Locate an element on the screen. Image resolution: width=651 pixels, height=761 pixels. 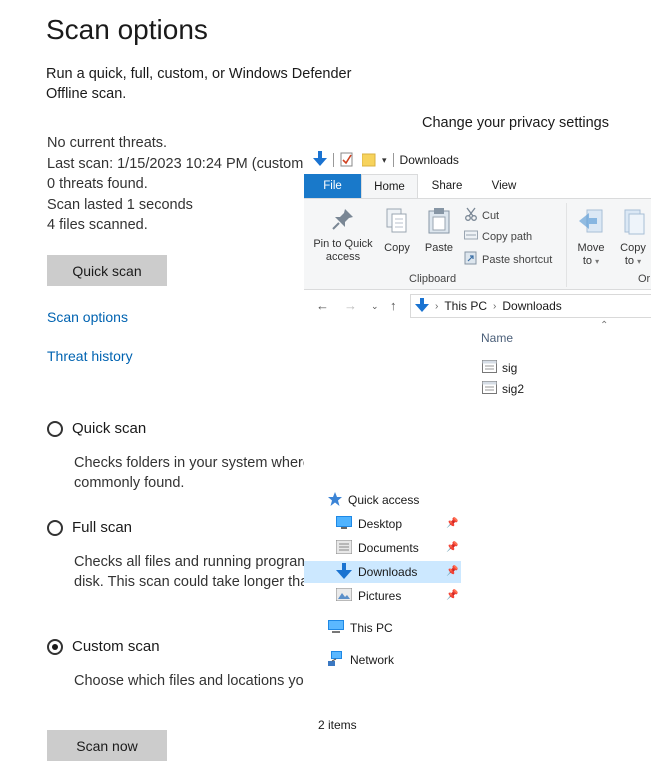
quick-scan-button: Quick scan is located at coordinates (107, 270).